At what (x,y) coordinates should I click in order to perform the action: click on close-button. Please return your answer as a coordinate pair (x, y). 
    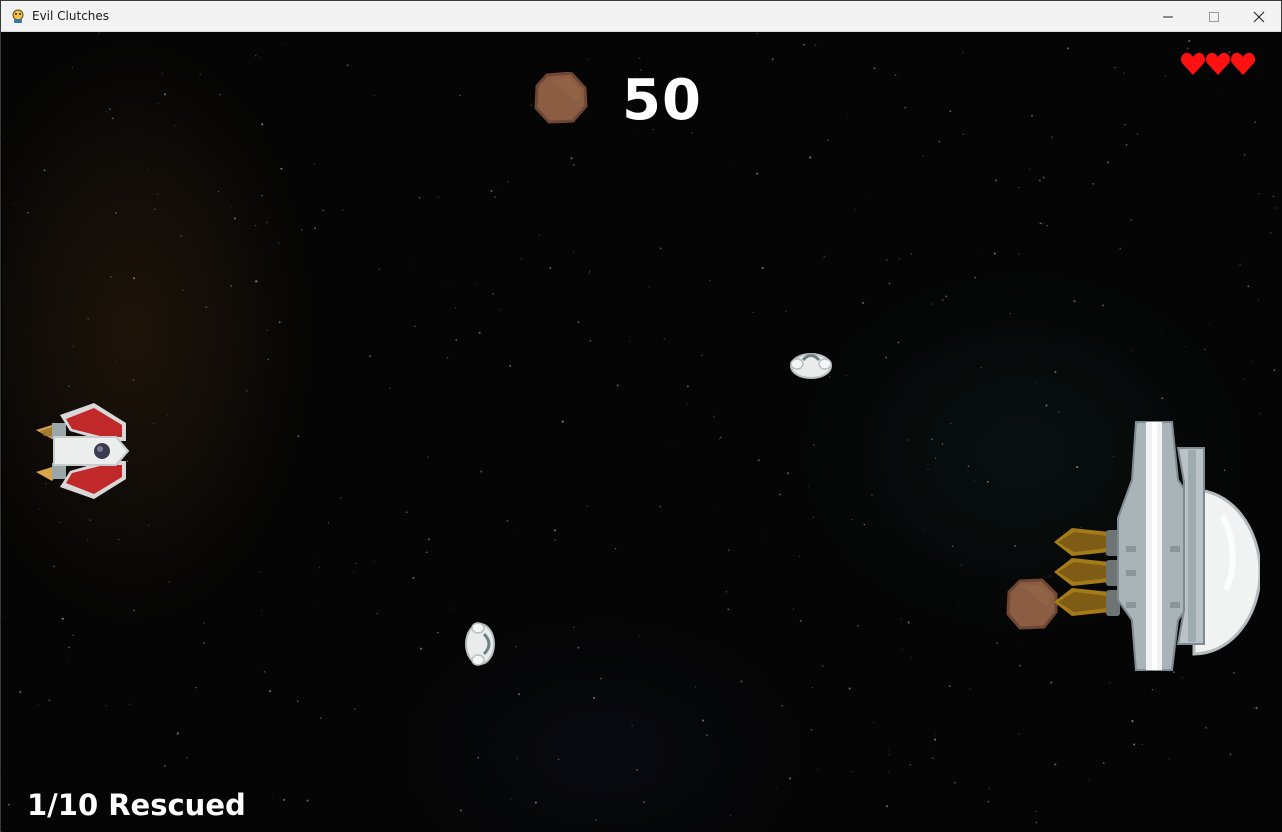
    Looking at the image, I should click on (1259, 16).